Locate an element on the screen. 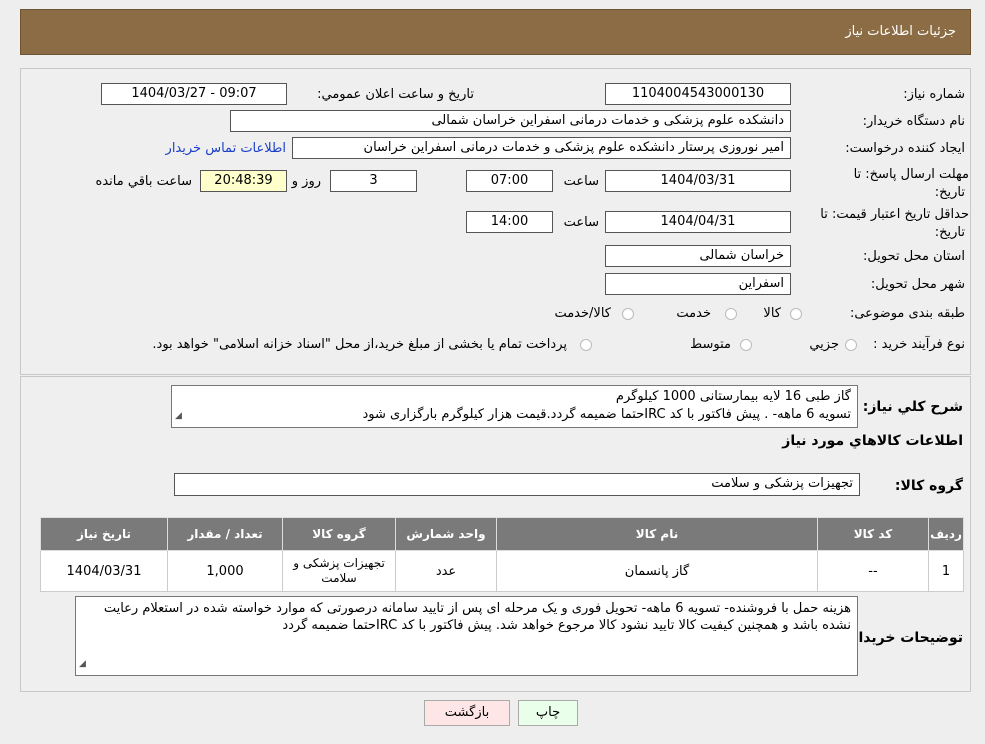 The height and width of the screenshot is (744, 985). page-title: جزئیات اطلاعات نیاز is located at coordinates (900, 31).